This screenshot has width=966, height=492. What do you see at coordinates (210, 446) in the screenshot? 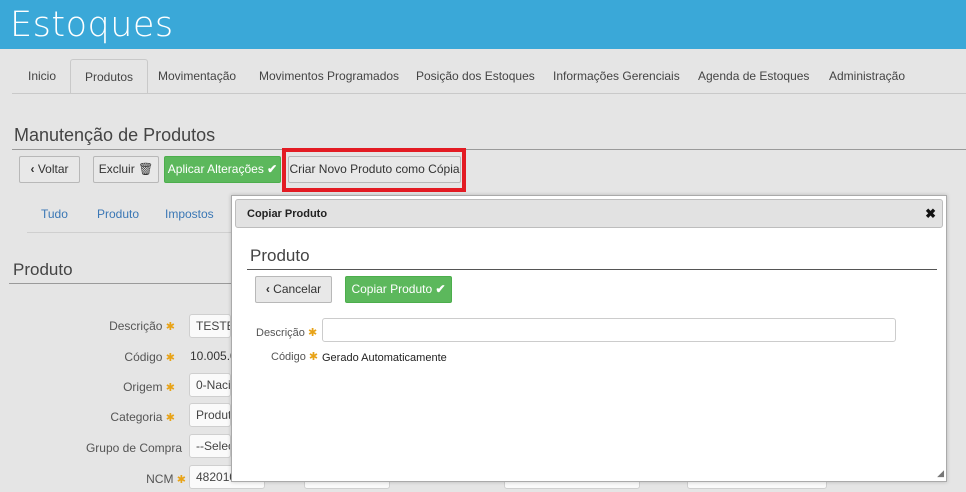
I see `grupo-compra-select: --Selec` at bounding box center [210, 446].